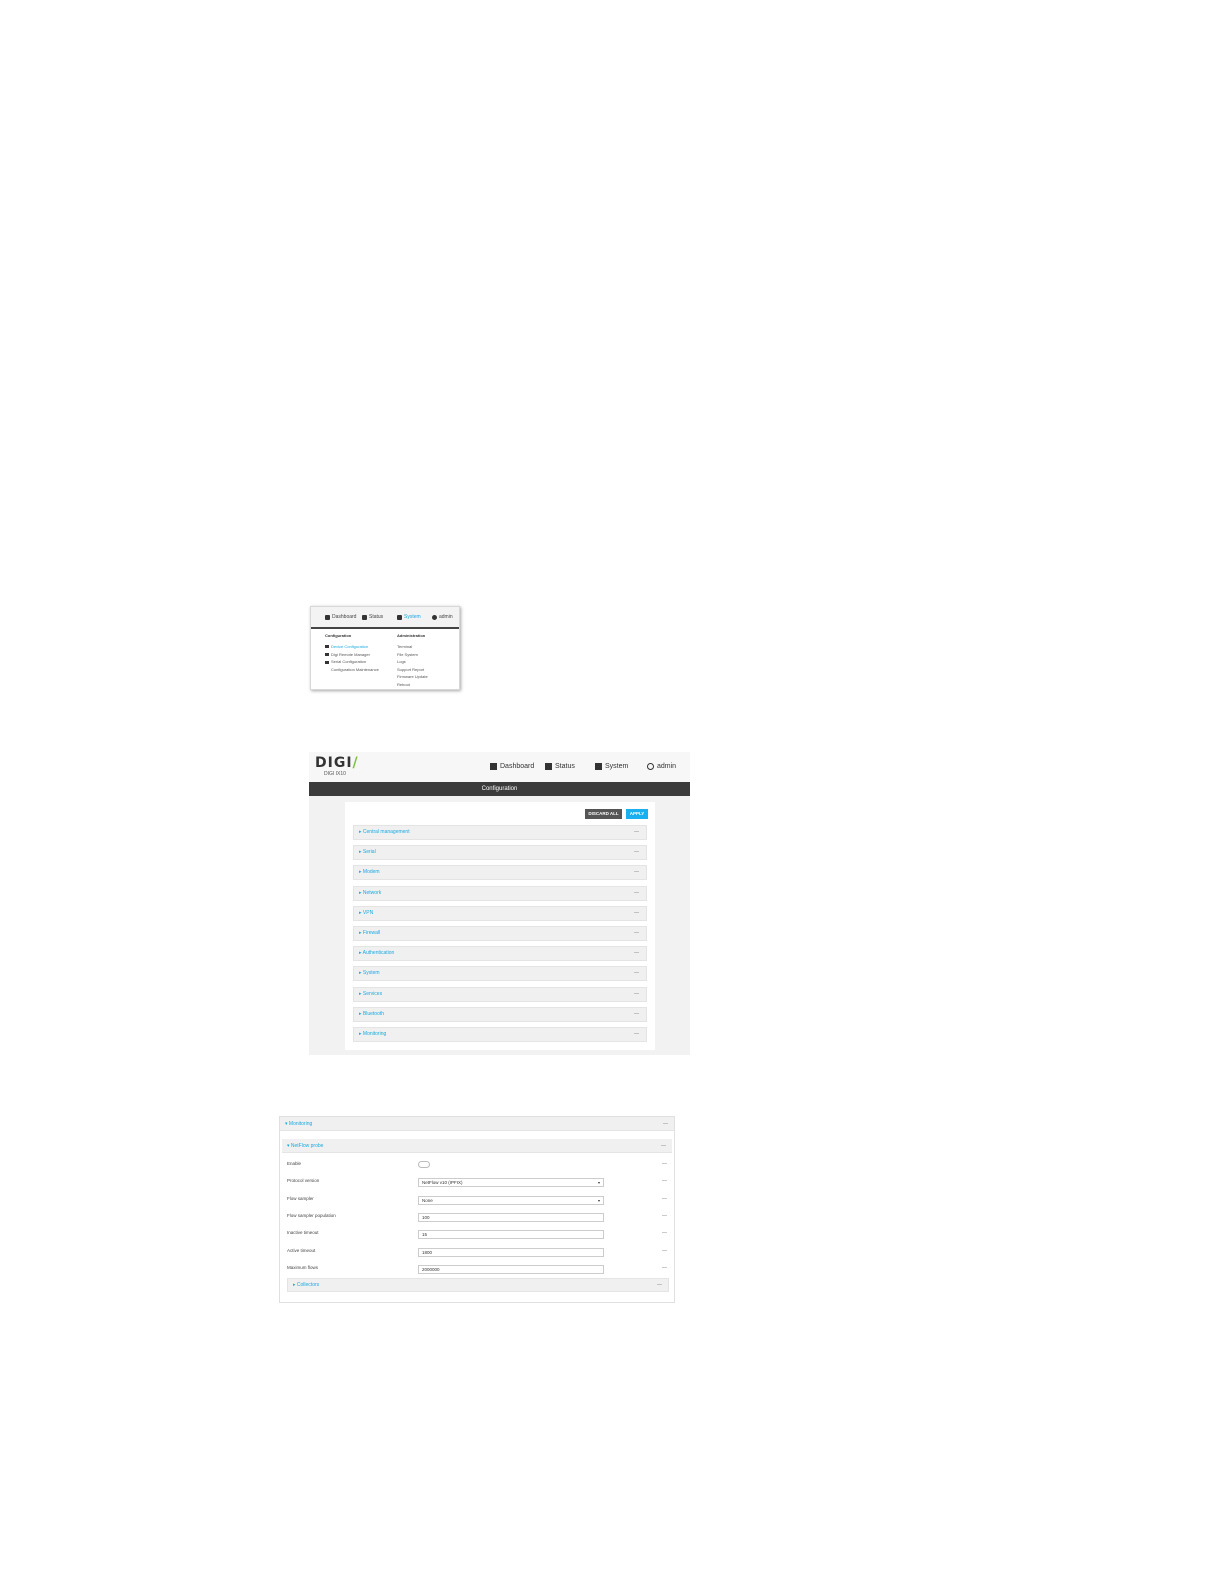 The width and height of the screenshot is (1224, 1584). I want to click on field-row: Inactive timeout 15 —, so click(478, 1236).